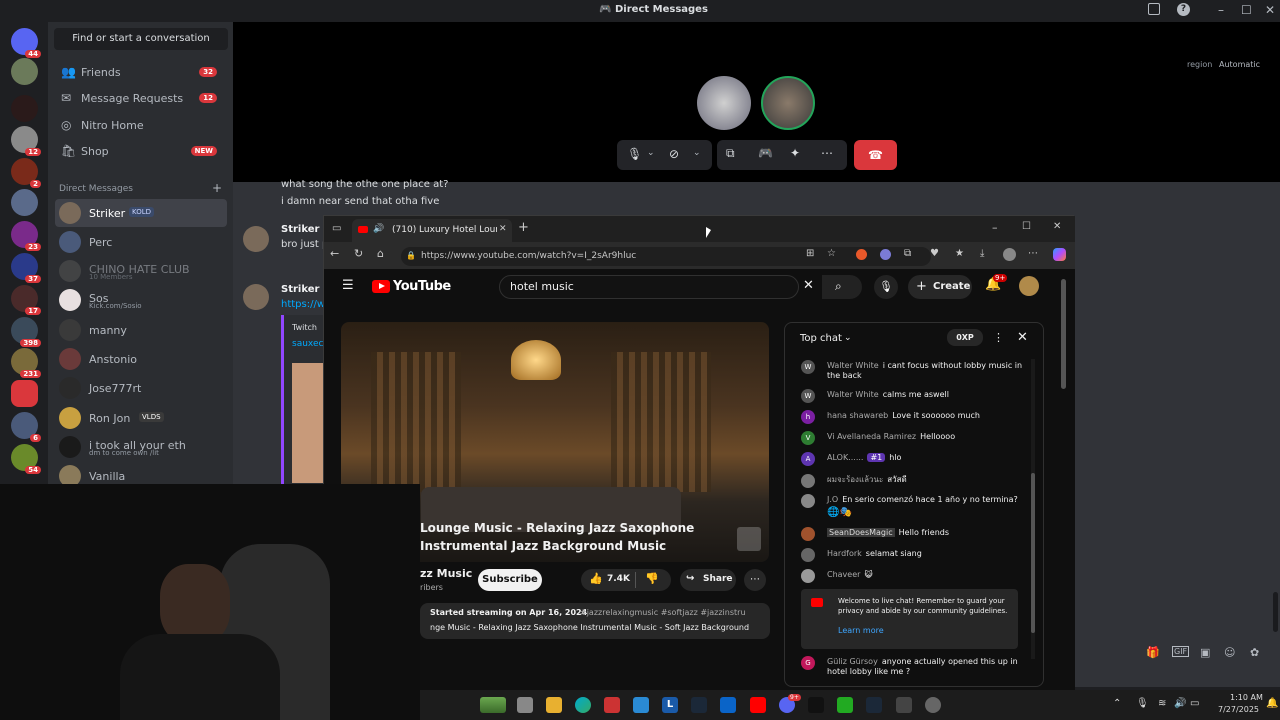  Describe the element at coordinates (1194, 703) in the screenshot. I see `battery-icon: ▭` at that location.